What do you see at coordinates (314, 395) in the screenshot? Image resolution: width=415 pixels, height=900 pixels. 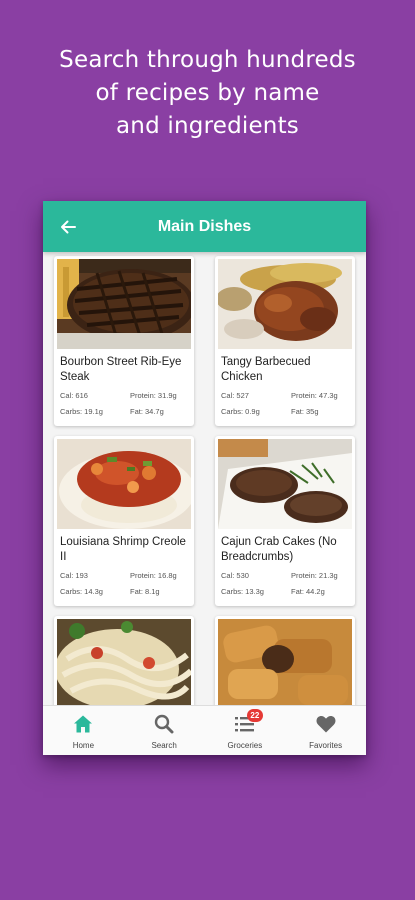 I see `protein-value: Protein: 47.3g` at bounding box center [314, 395].